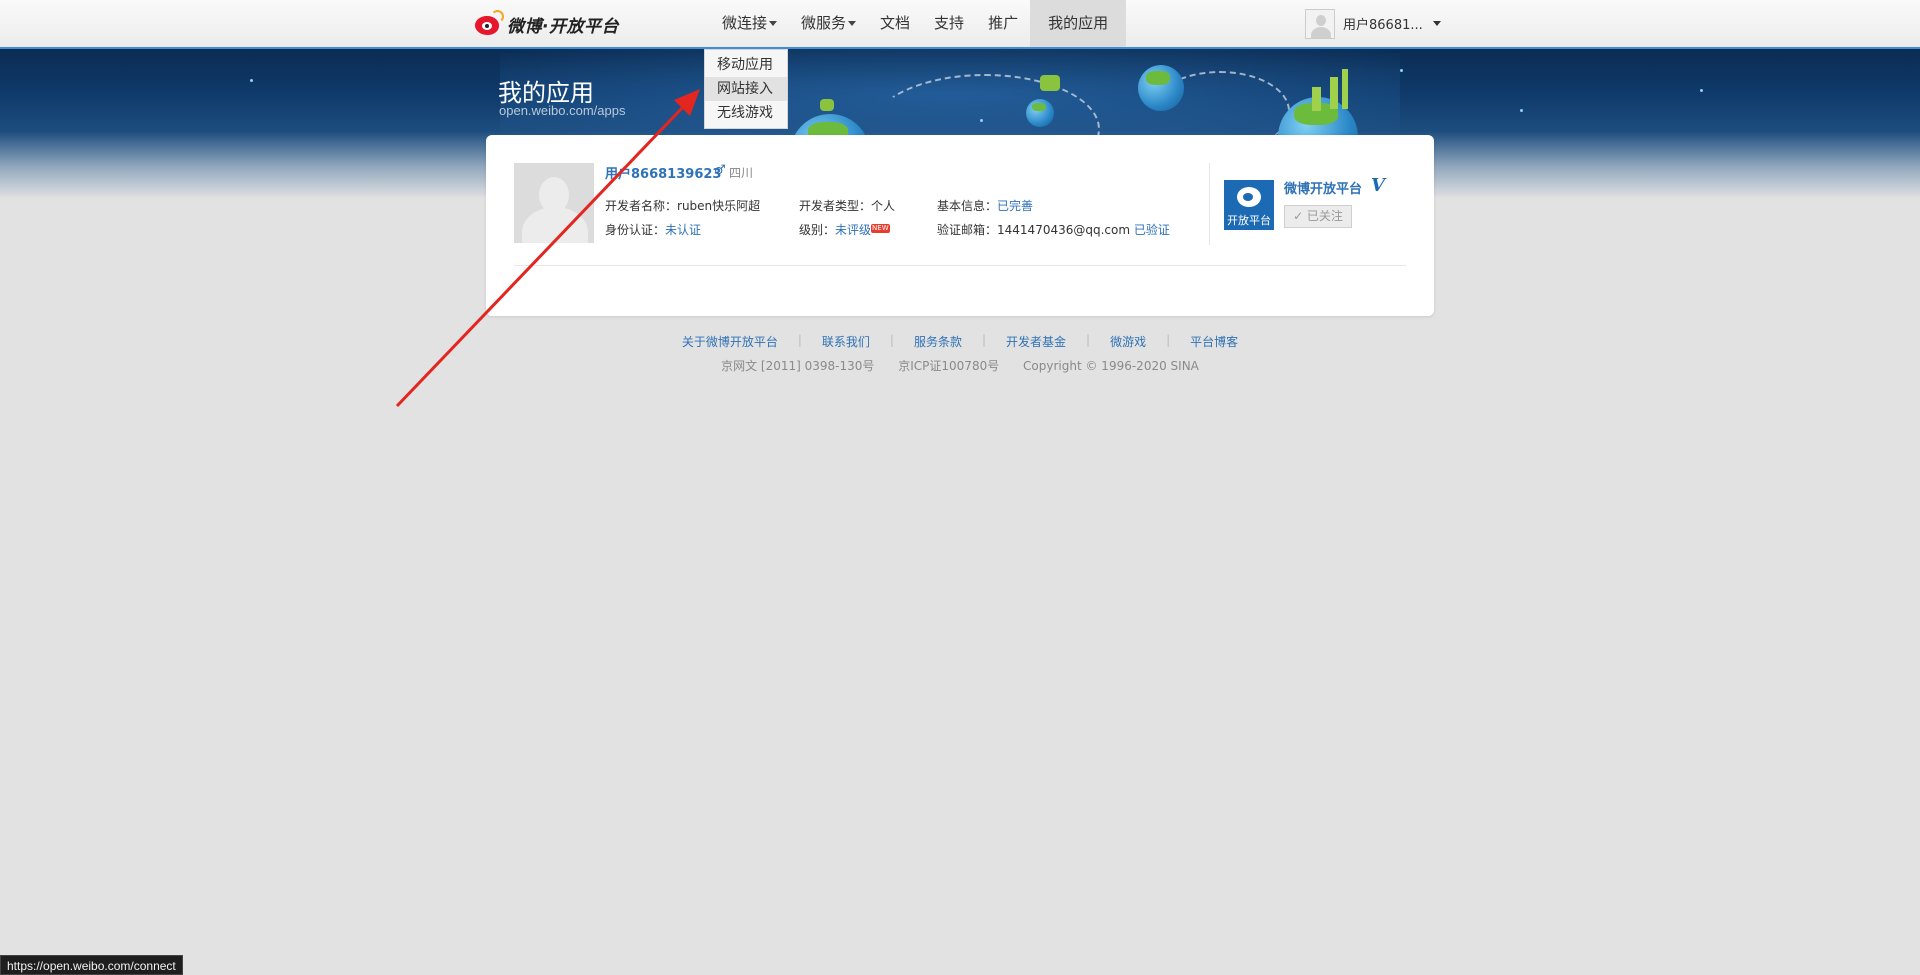  Describe the element at coordinates (1323, 187) in the screenshot. I see `open-platform-name-link: 微博开放平台` at that location.